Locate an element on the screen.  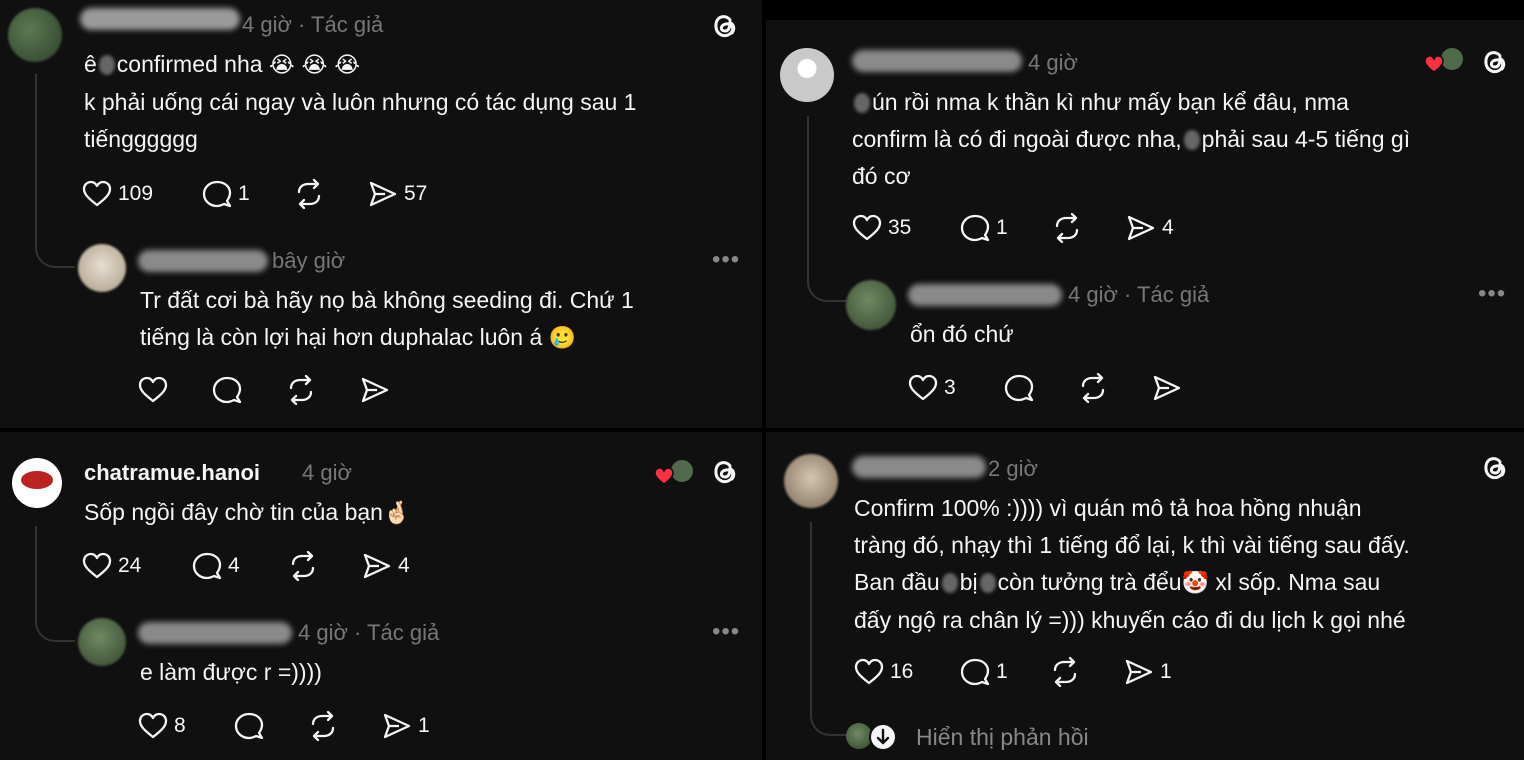
like-count: 24 is located at coordinates (130, 565).